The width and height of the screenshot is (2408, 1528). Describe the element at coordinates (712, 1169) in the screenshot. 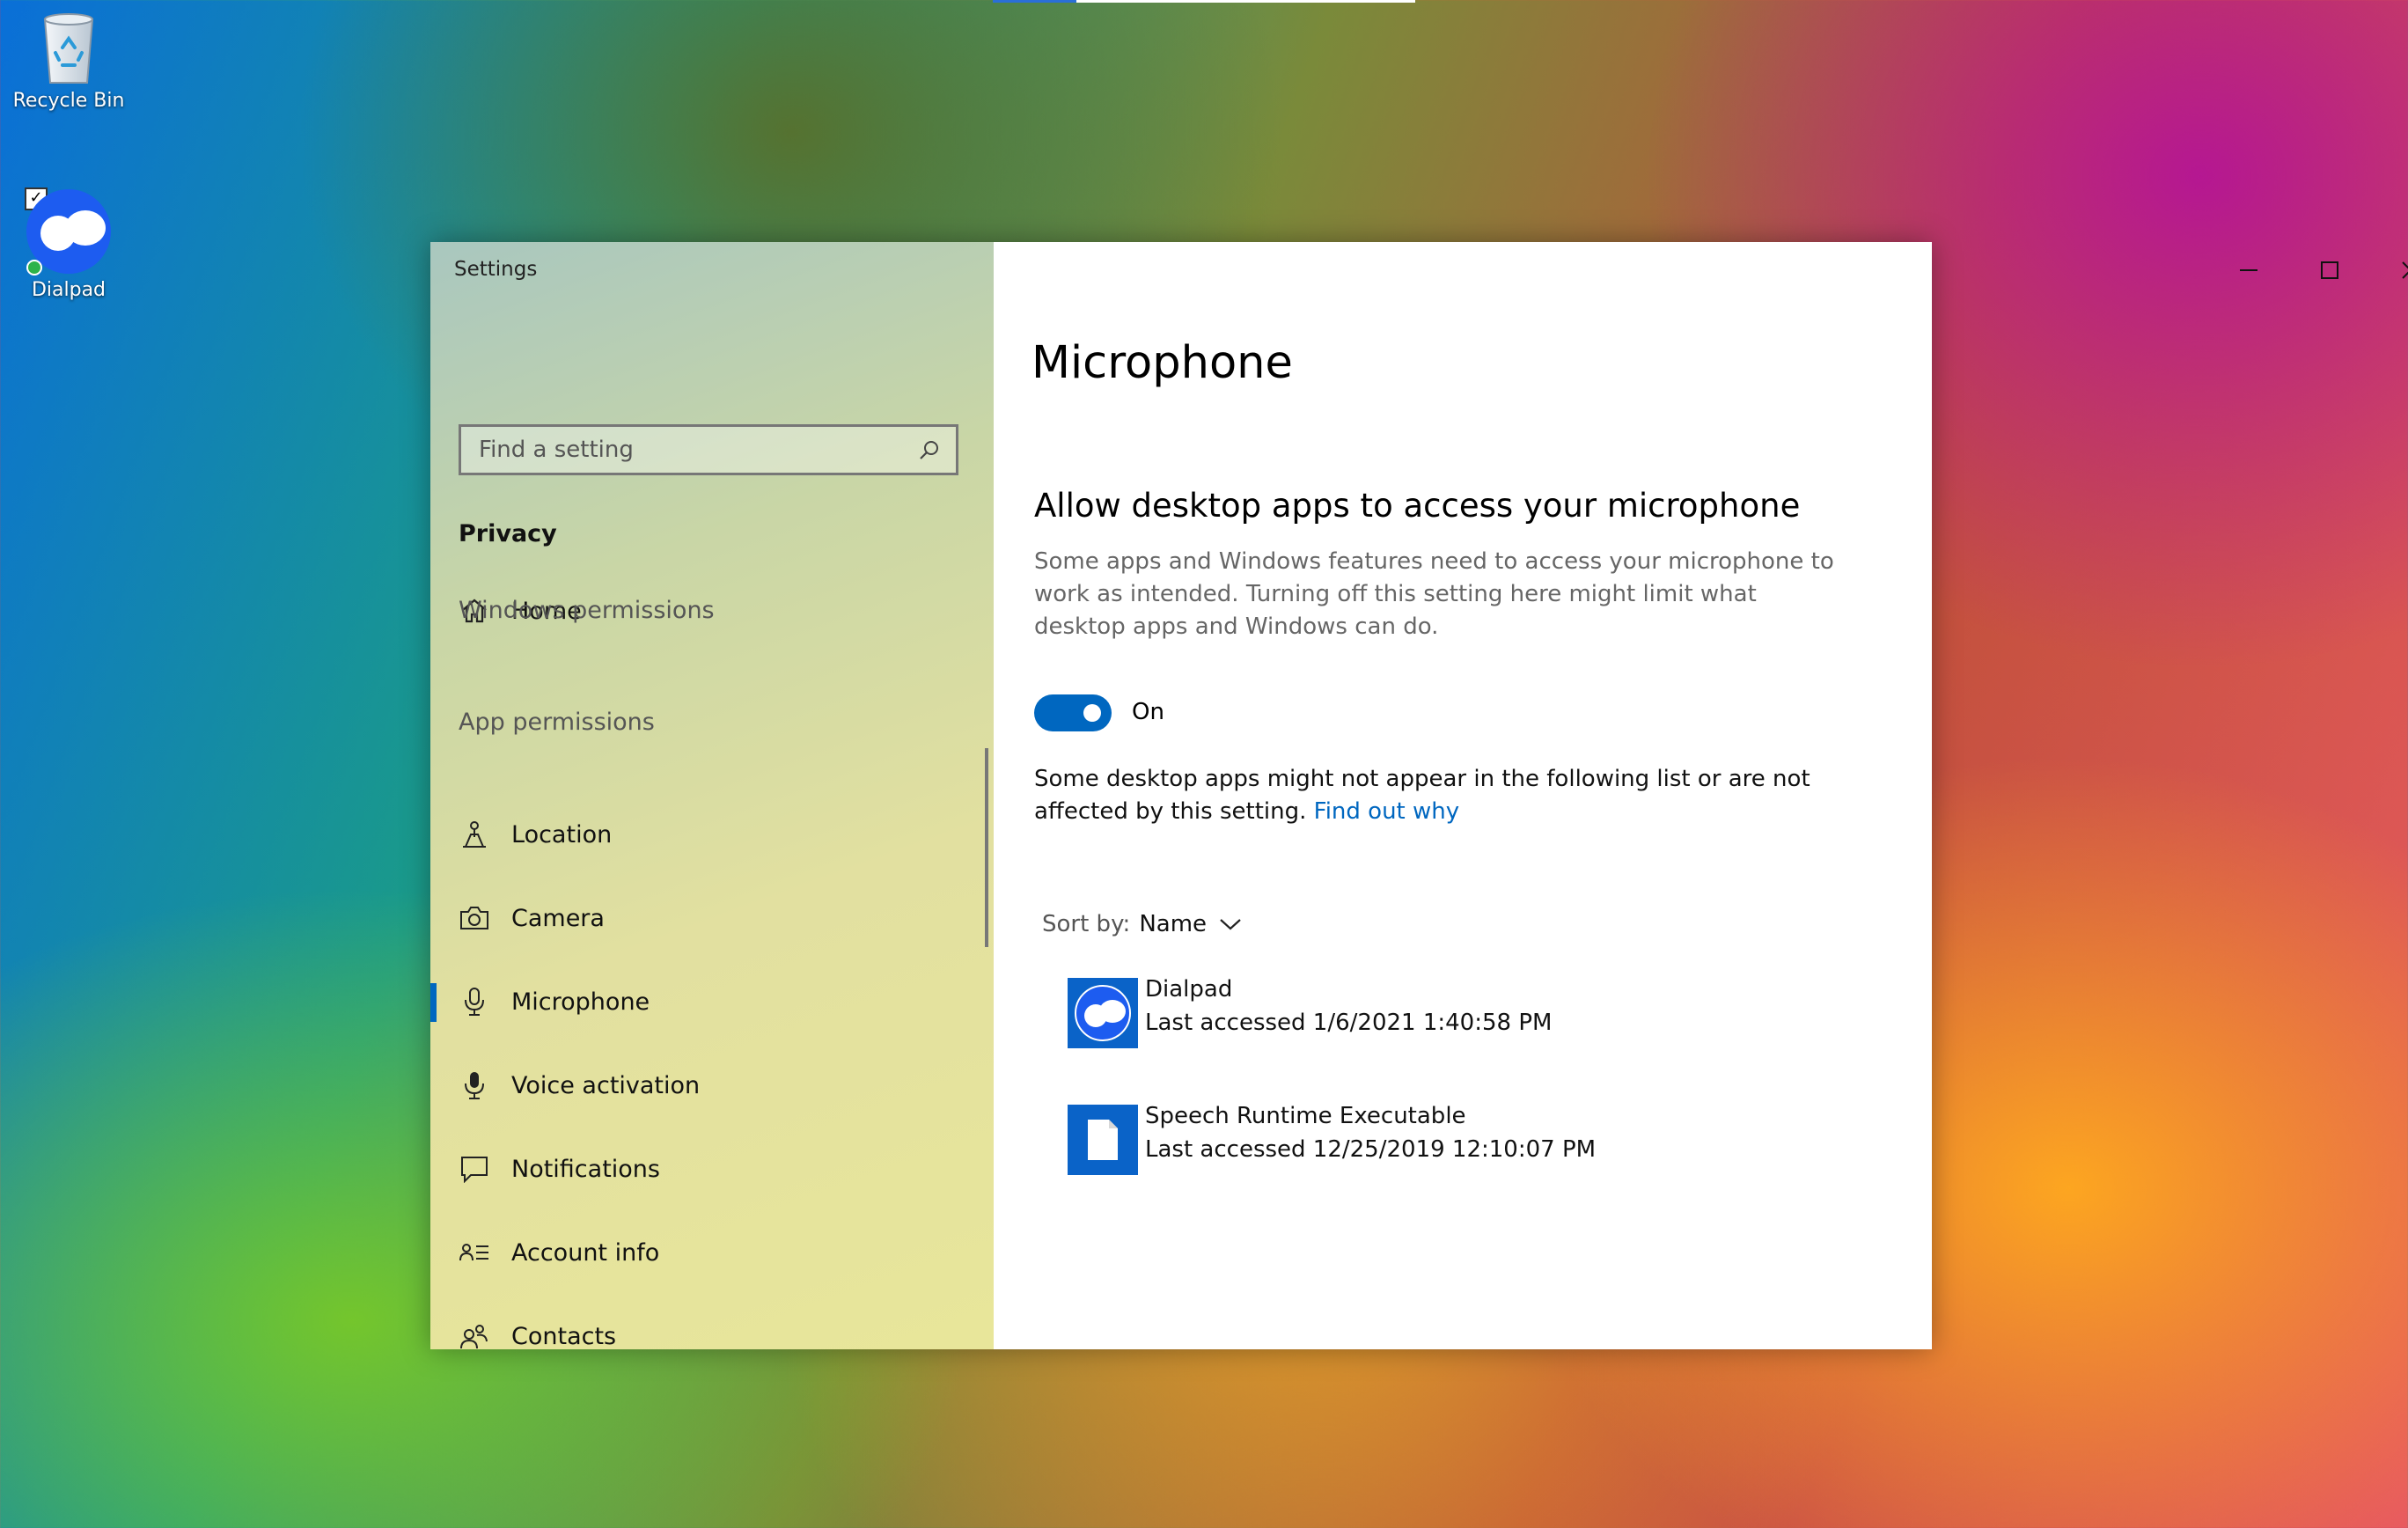

I see `sidebar-item-notifications: Notifications` at that location.